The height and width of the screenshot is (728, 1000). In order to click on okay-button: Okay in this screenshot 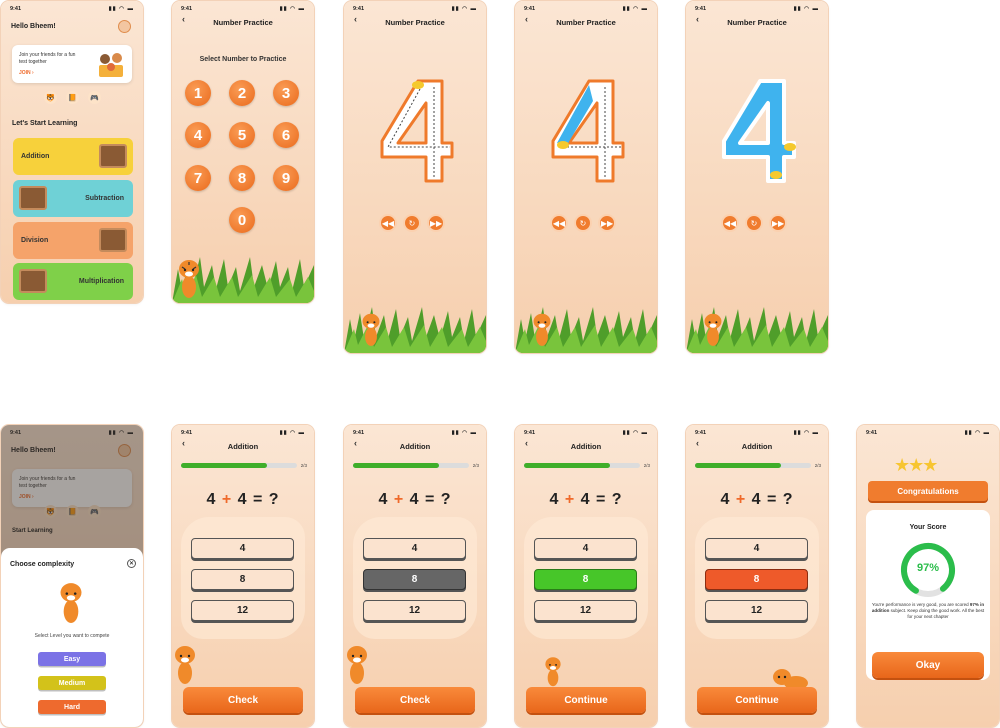, I will do `click(928, 665)`.